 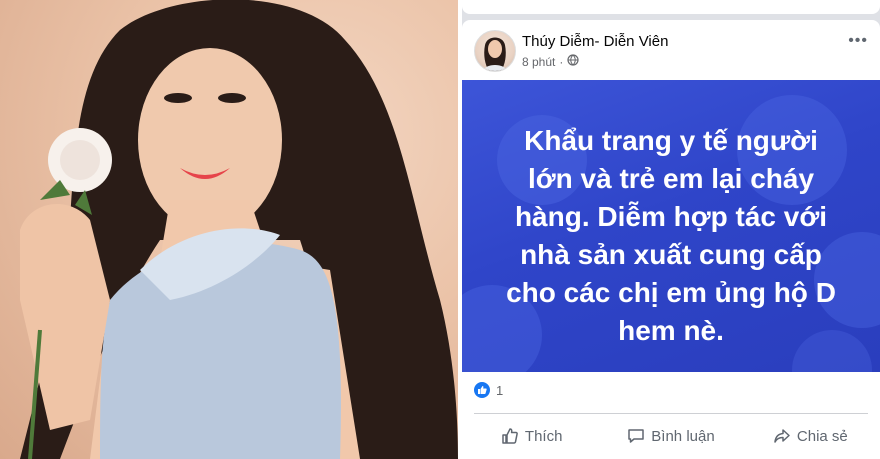 I want to click on like-label: Thích, so click(x=543, y=436).